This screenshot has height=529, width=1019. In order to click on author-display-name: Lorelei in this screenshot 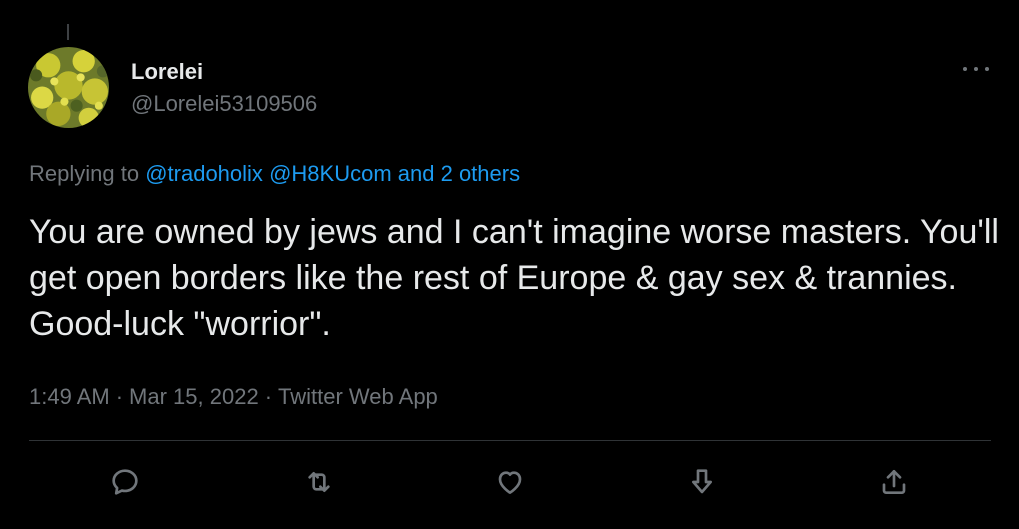, I will do `click(224, 72)`.